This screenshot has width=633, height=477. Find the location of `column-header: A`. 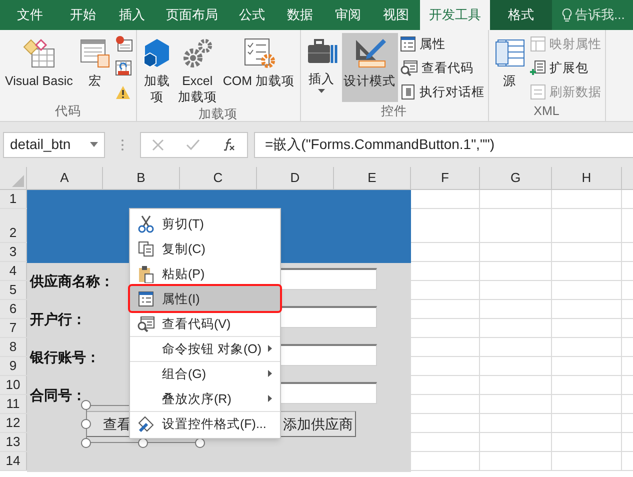

column-header: A is located at coordinates (65, 178).